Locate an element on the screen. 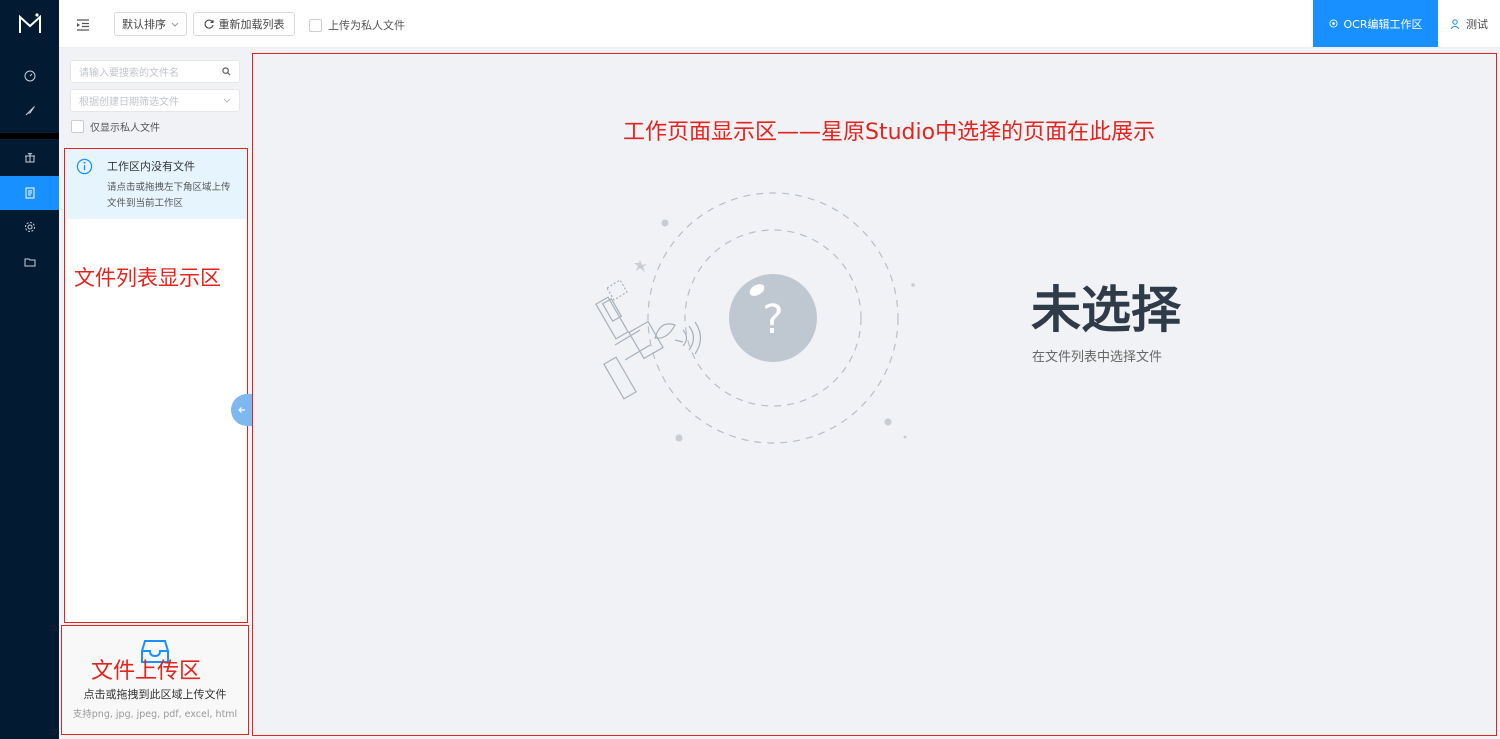 This screenshot has width=1500, height=739. private-upload-checkbox: 上传为私人文件 is located at coordinates (357, 25).